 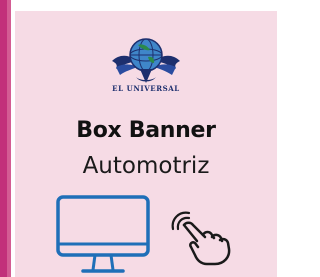 I want to click on tap-hand-icon, so click(x=202, y=237).